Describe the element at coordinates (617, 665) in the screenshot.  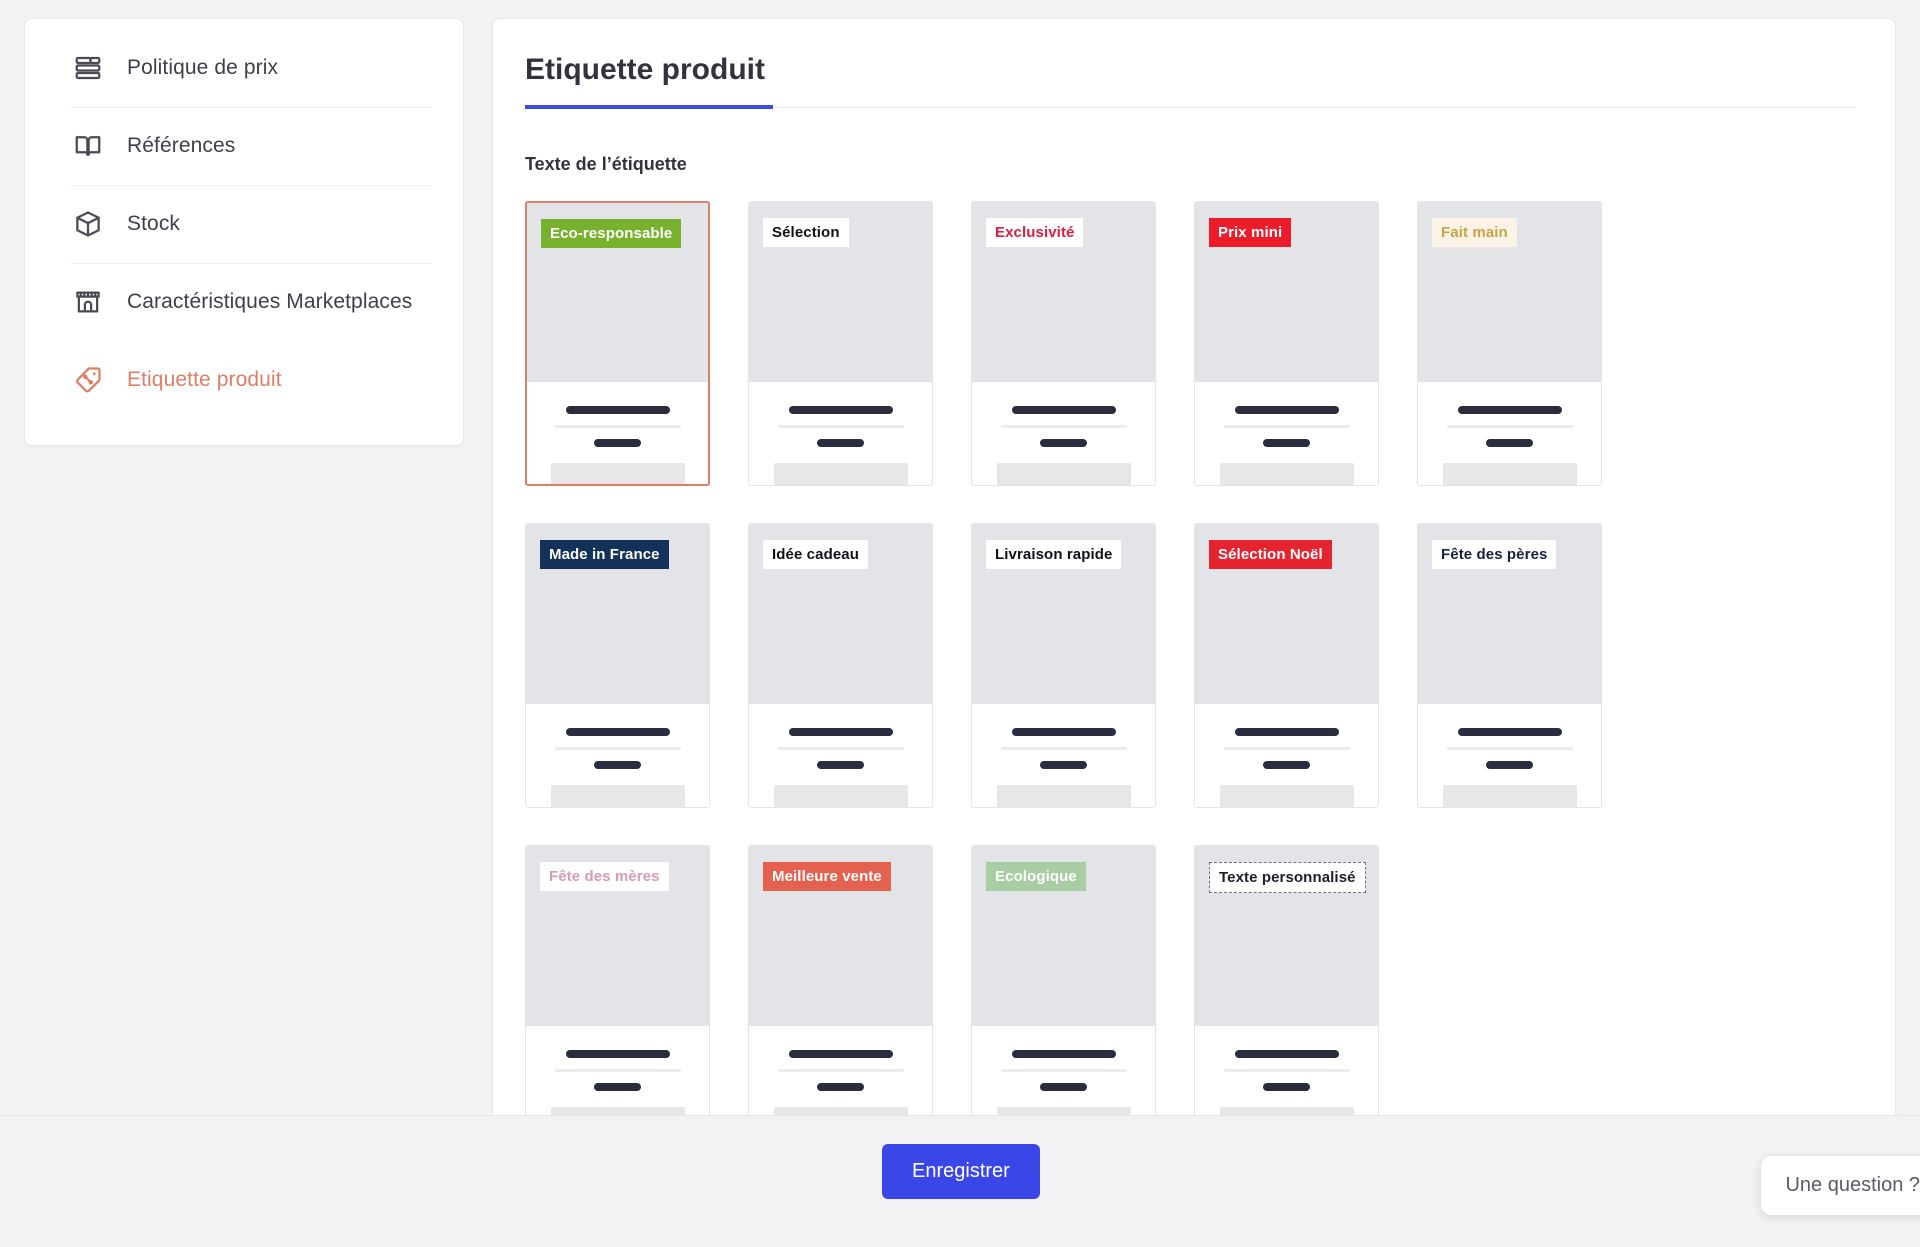
I see `label-card: Made in France` at that location.